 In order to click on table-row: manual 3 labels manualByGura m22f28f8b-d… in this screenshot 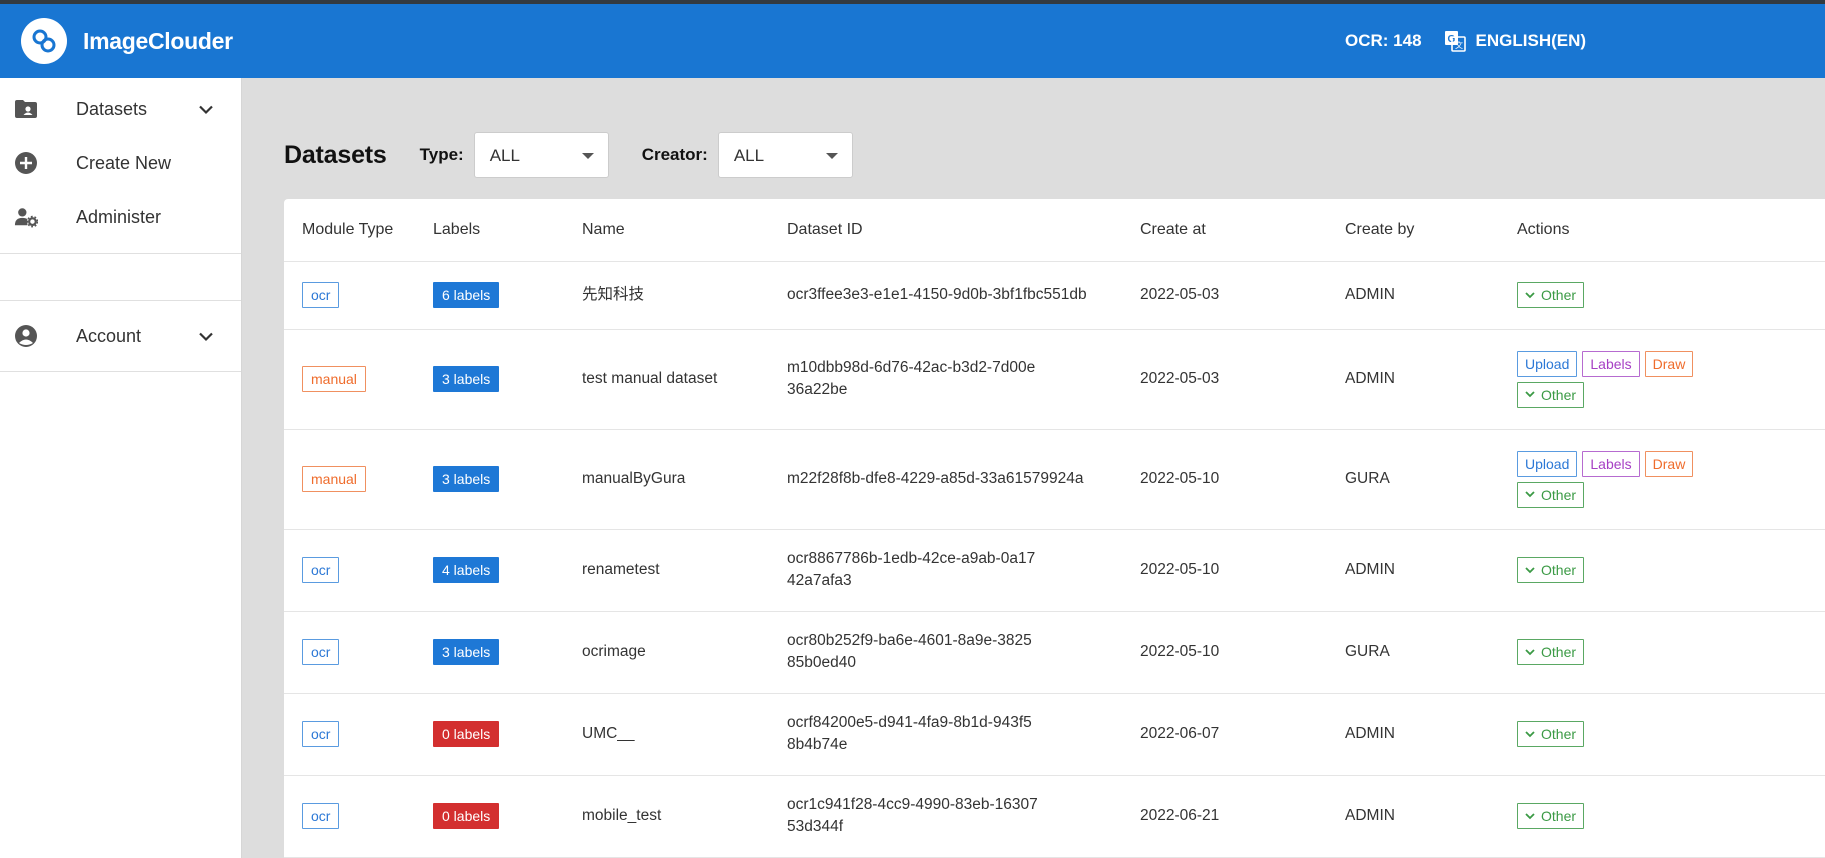, I will do `click(1054, 479)`.